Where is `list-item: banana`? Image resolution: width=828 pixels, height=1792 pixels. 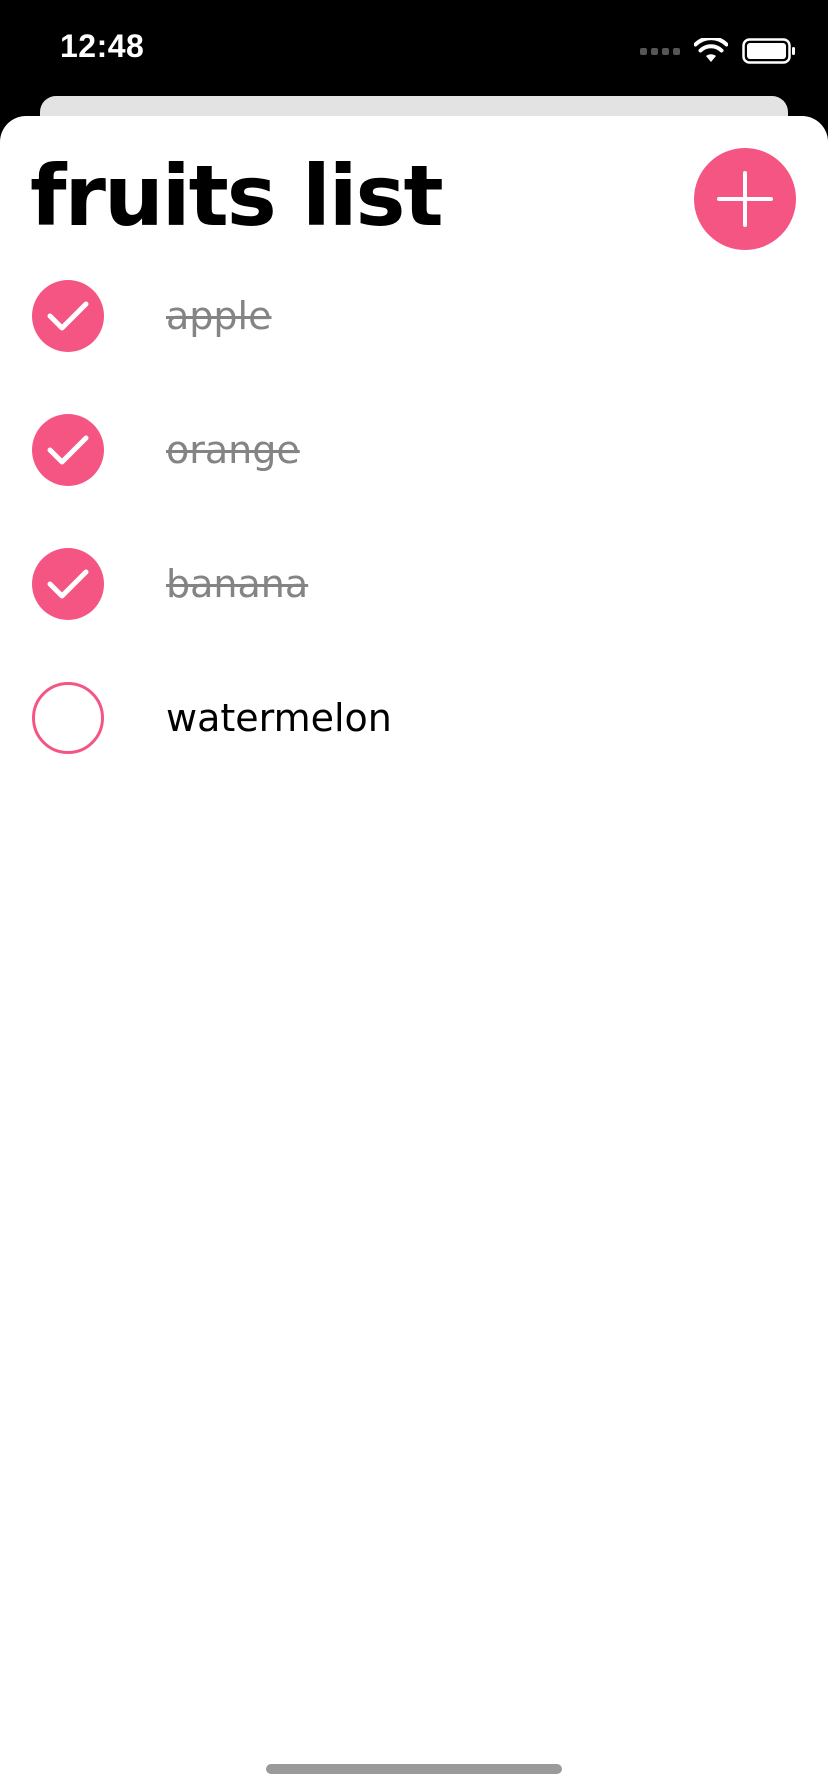
list-item: banana is located at coordinates (414, 615).